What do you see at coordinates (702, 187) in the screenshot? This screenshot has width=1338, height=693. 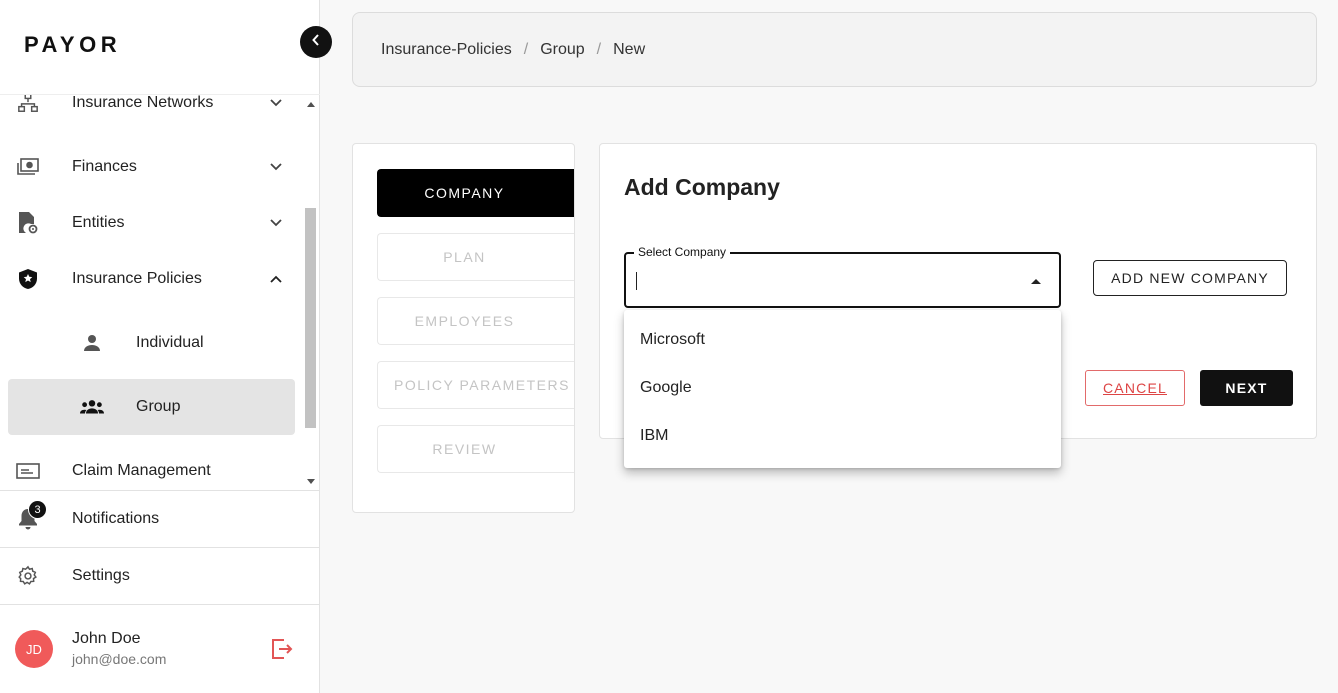 I see `form-title: Add Company` at bounding box center [702, 187].